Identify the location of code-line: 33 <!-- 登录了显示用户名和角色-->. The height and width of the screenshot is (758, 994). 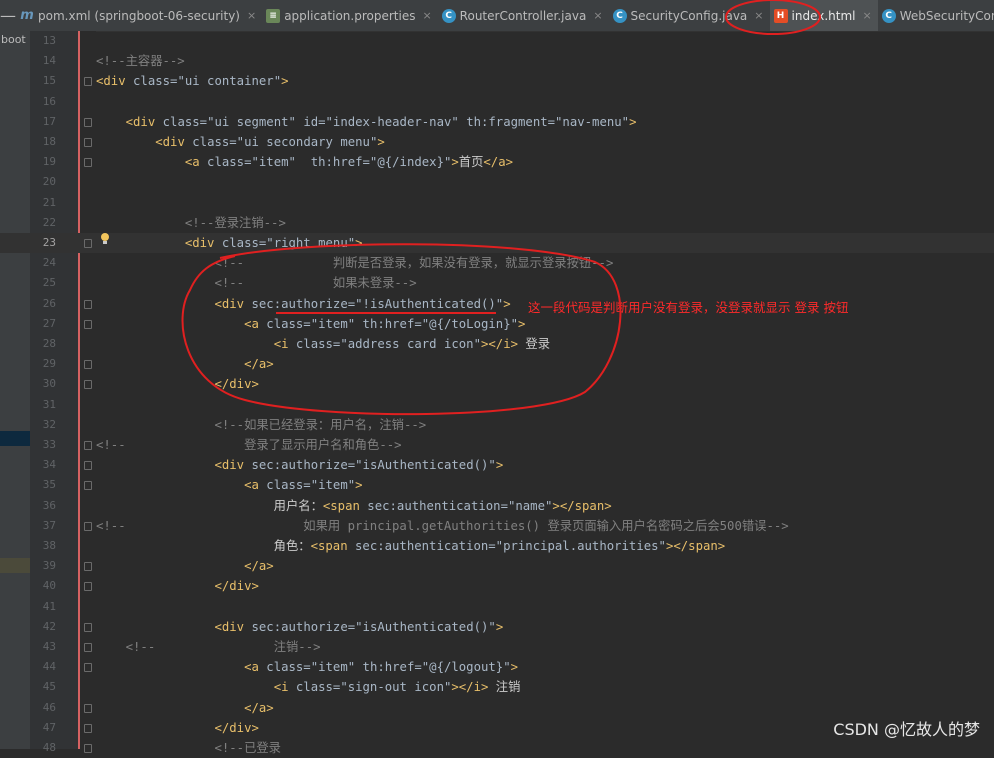
(497, 445).